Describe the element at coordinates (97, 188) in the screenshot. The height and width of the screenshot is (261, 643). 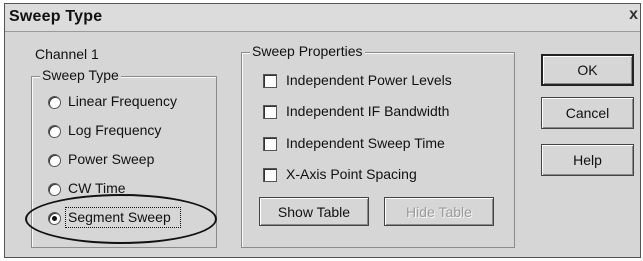
I see `radio-label: CW Time` at that location.